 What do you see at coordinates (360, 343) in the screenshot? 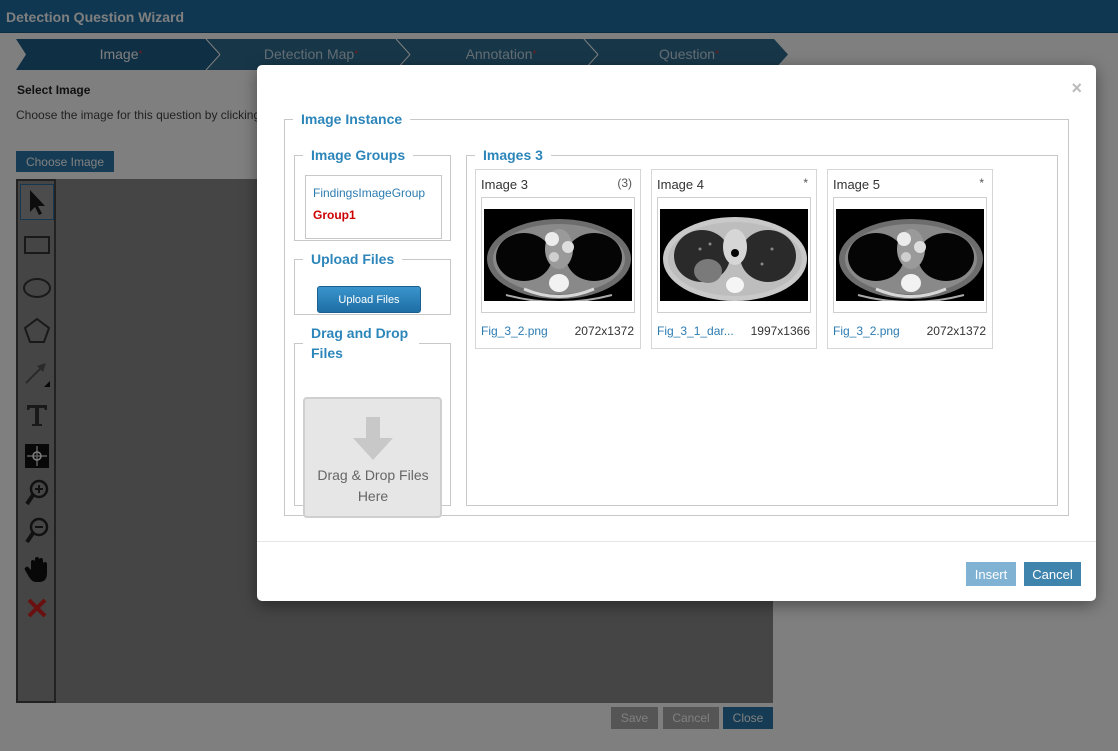
I see `drag-drop-legend: Drag and Drop Files` at bounding box center [360, 343].